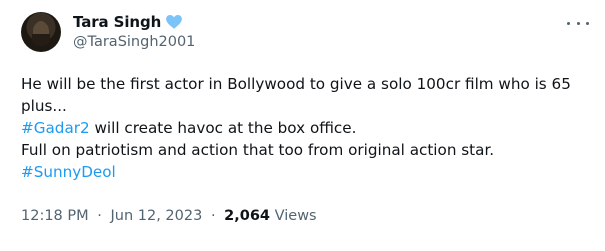 The image size is (605, 251). What do you see at coordinates (117, 22) in the screenshot?
I see `display-name: Tara Singh` at bounding box center [117, 22].